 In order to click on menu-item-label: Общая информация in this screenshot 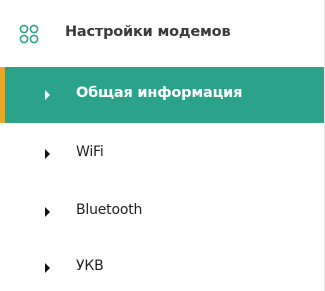, I will do `click(159, 93)`.